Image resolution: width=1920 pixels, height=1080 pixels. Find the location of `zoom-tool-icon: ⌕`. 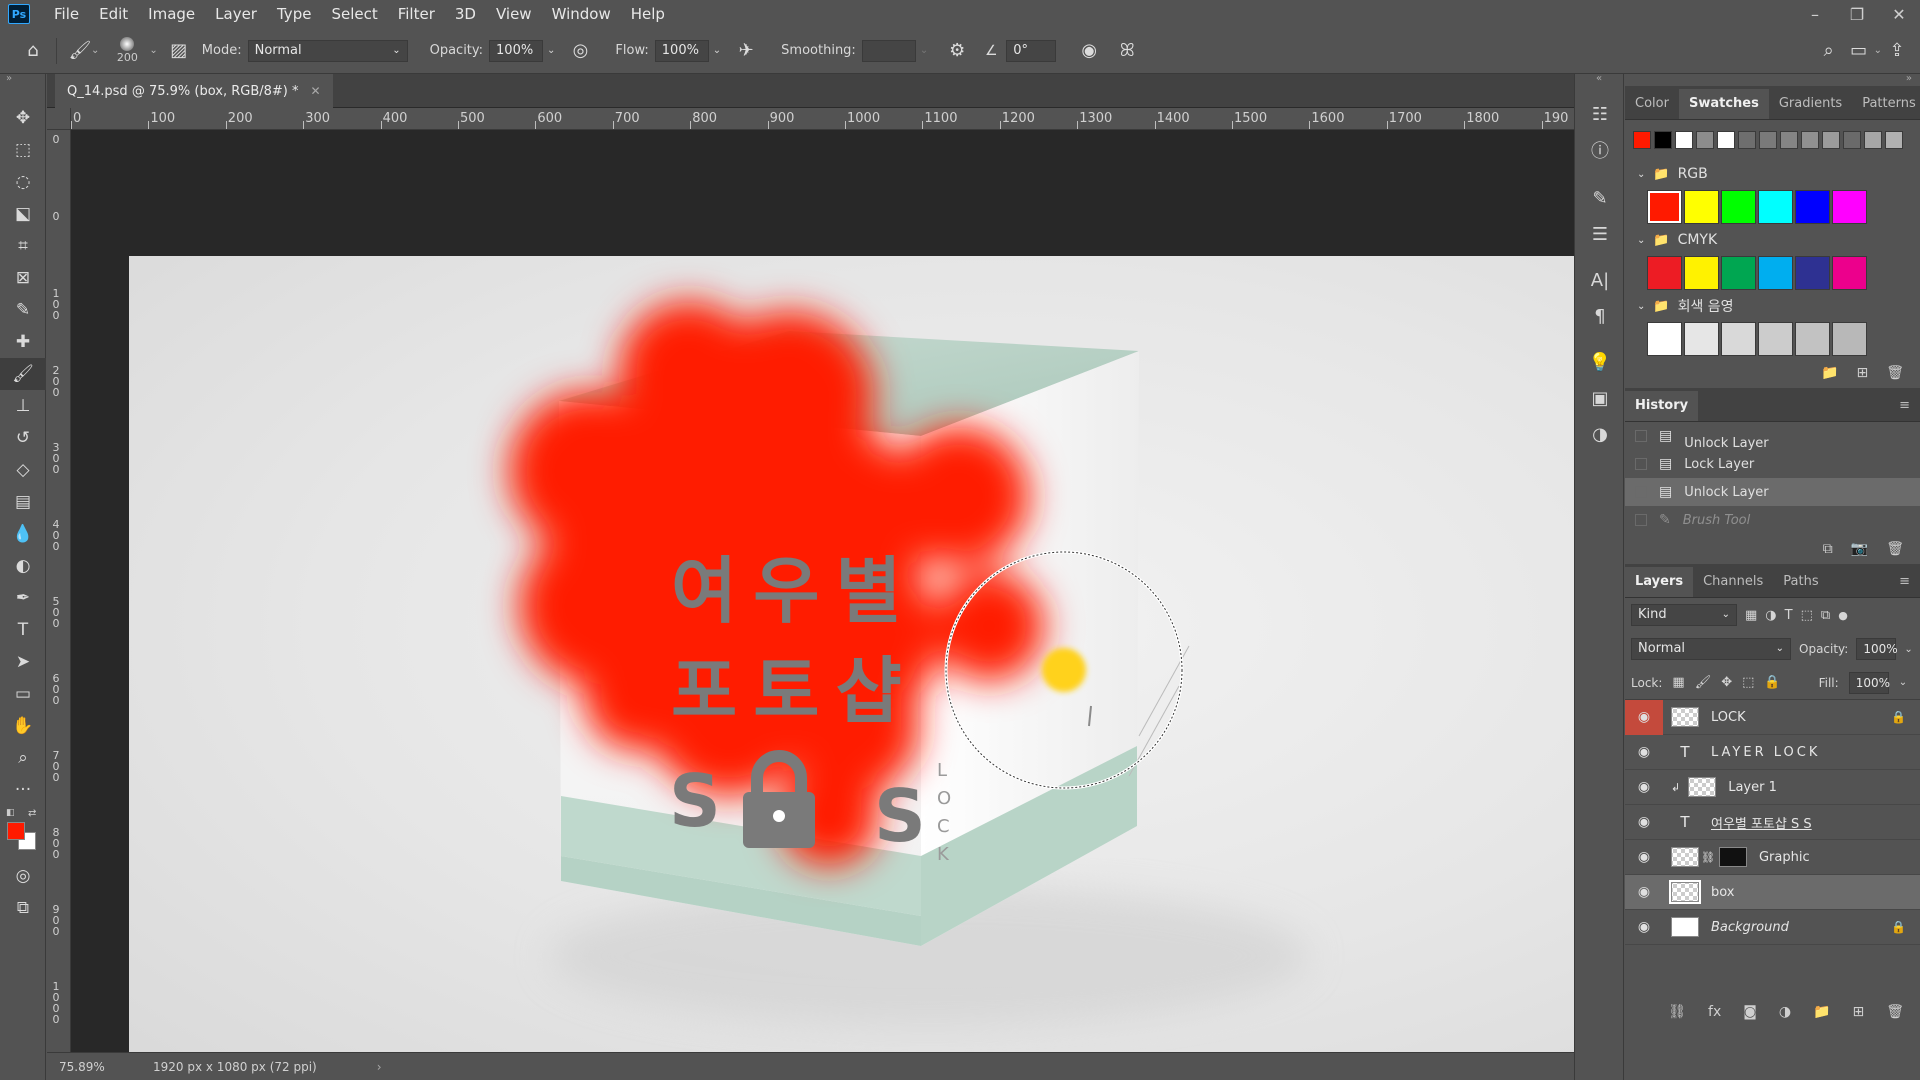

zoom-tool-icon: ⌕ is located at coordinates (23, 758).